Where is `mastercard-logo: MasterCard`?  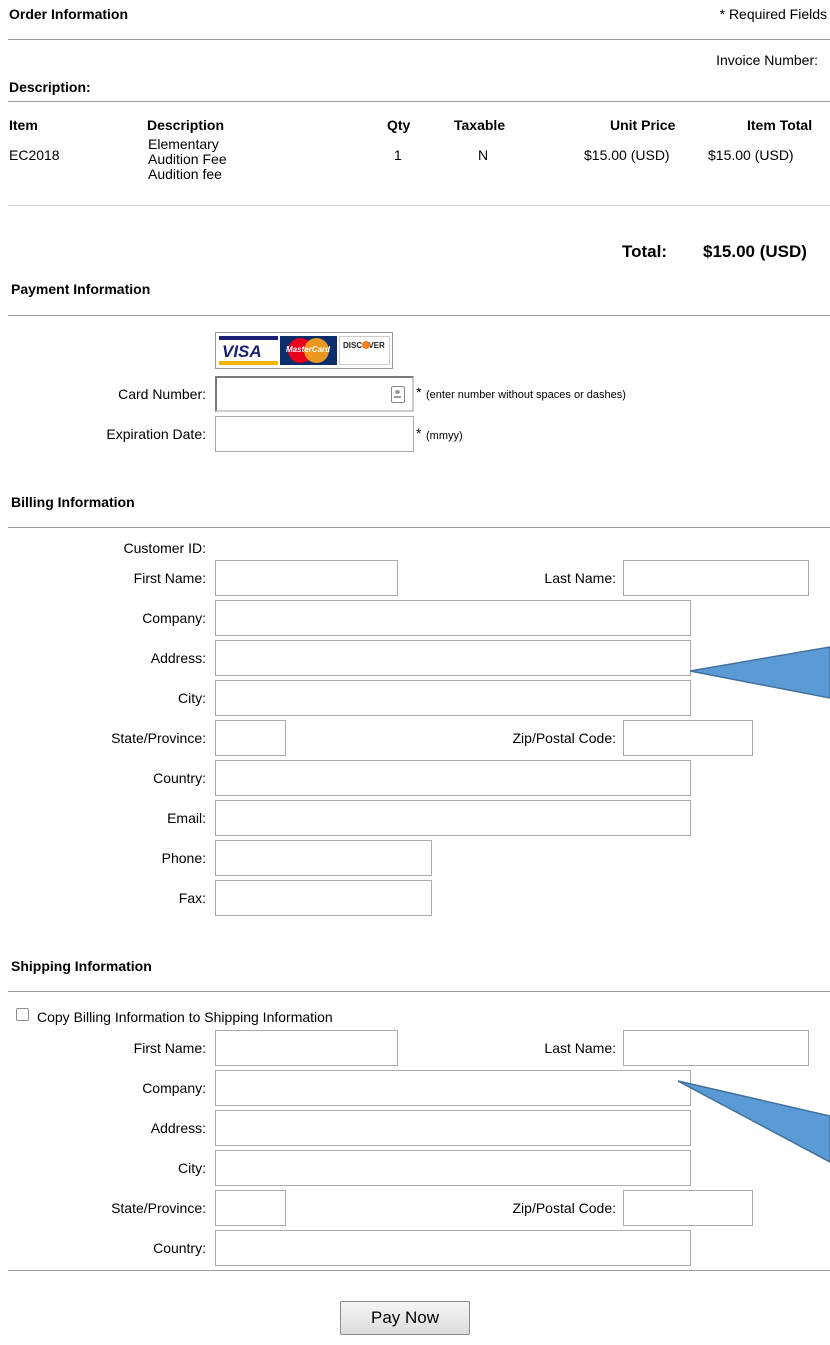
mastercard-logo: MasterCard is located at coordinates (308, 350).